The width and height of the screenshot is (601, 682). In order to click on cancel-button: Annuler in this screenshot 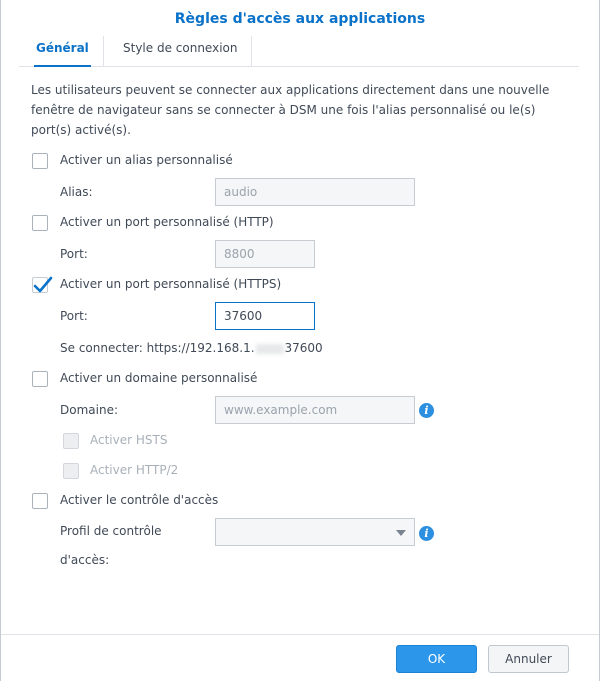, I will do `click(528, 659)`.